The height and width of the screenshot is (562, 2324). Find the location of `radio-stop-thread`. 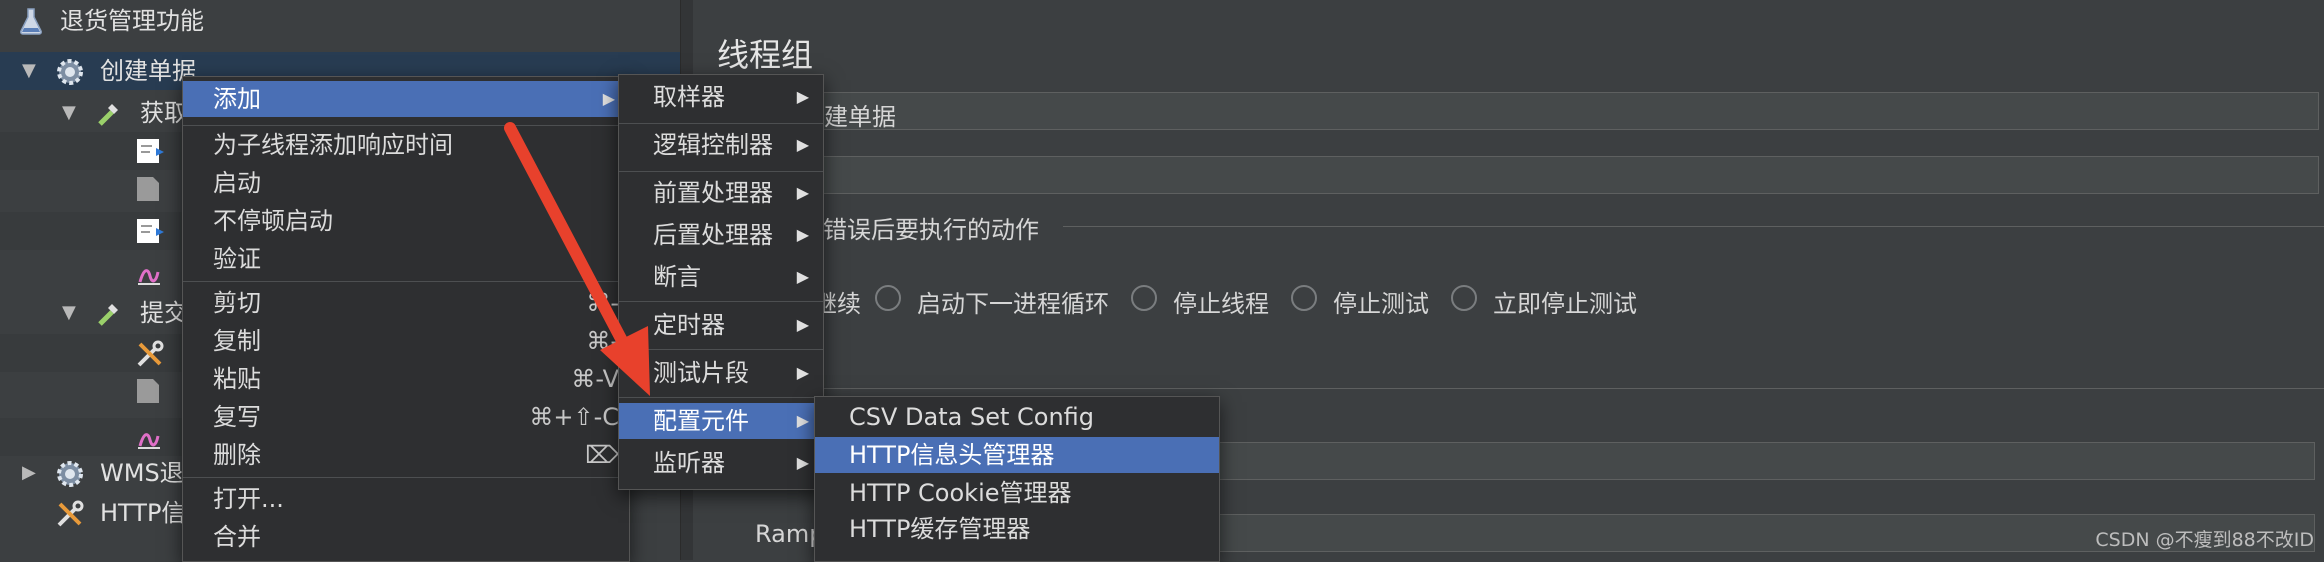

radio-stop-thread is located at coordinates (1144, 298).